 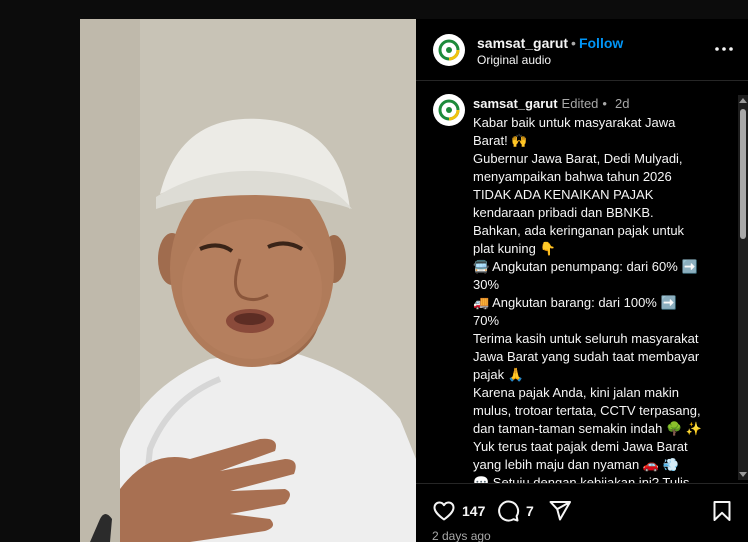 What do you see at coordinates (622, 103) in the screenshot?
I see `post-time: 2d` at bounding box center [622, 103].